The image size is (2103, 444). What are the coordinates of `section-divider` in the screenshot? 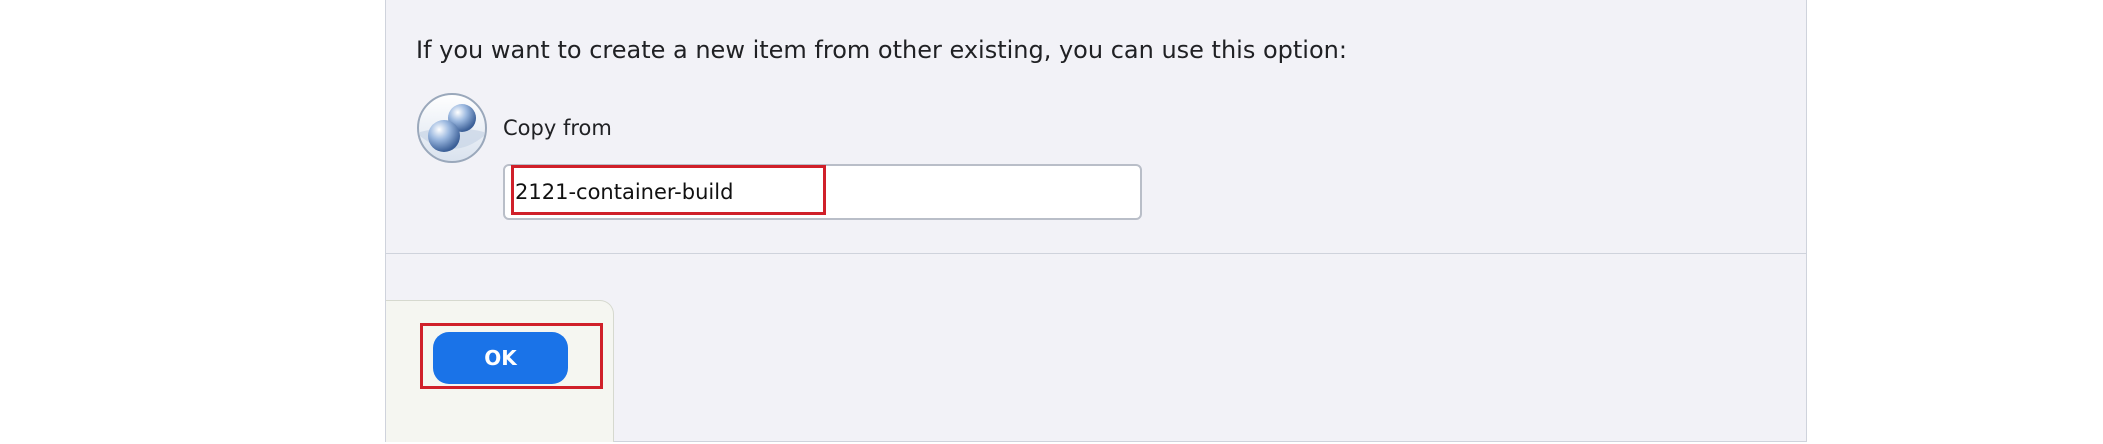 It's located at (1096, 253).